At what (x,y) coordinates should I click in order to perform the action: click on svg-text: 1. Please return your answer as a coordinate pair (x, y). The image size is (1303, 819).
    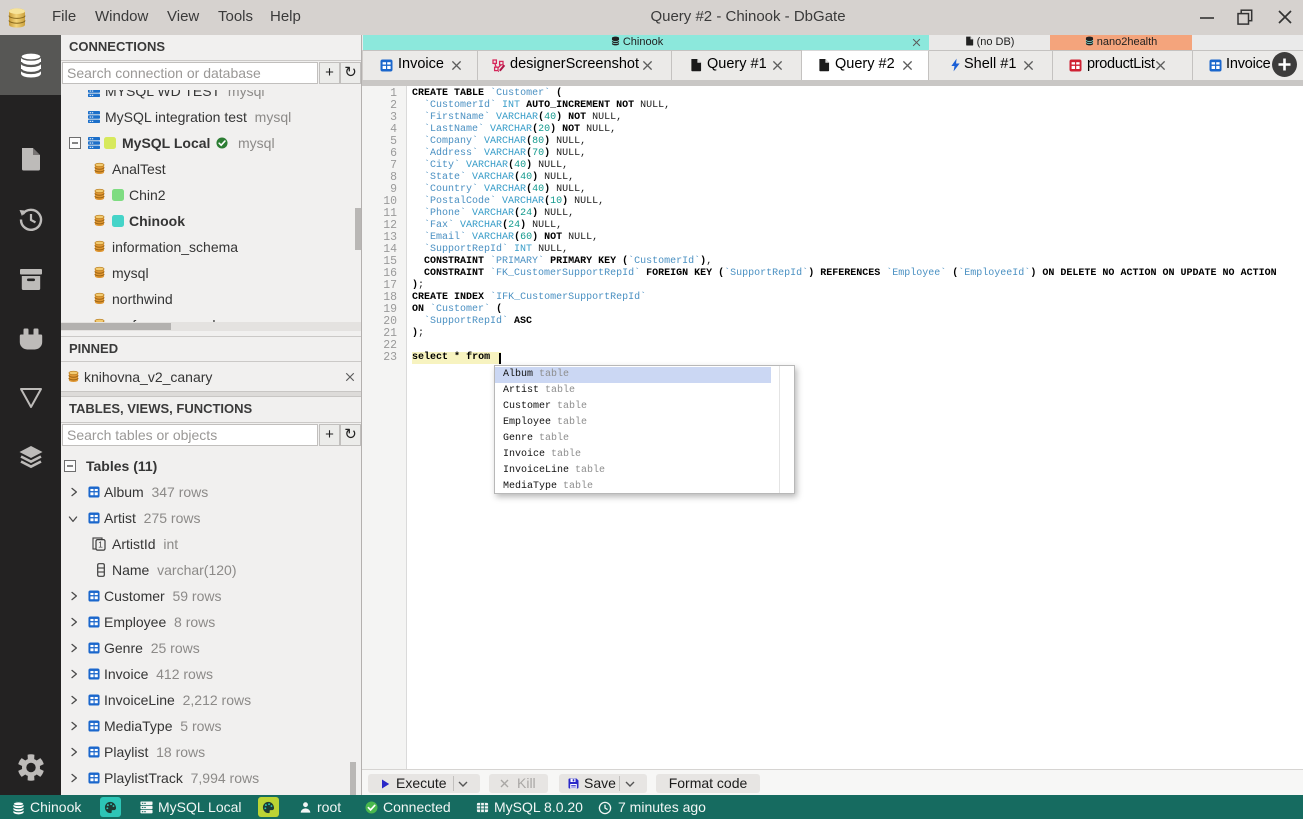
    Looking at the image, I should click on (100, 545).